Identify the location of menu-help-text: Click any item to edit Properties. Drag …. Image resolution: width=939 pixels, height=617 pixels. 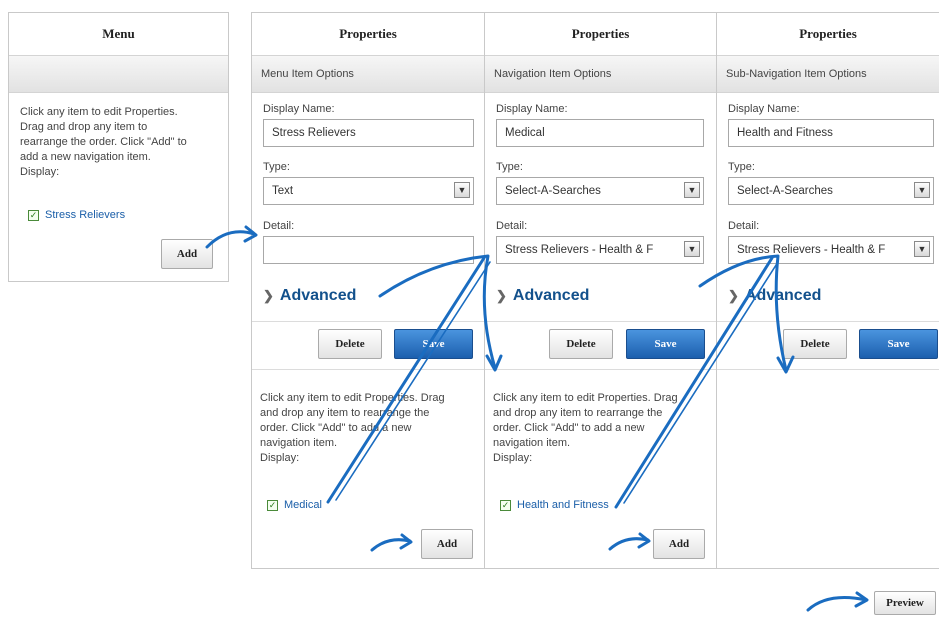
(103, 142).